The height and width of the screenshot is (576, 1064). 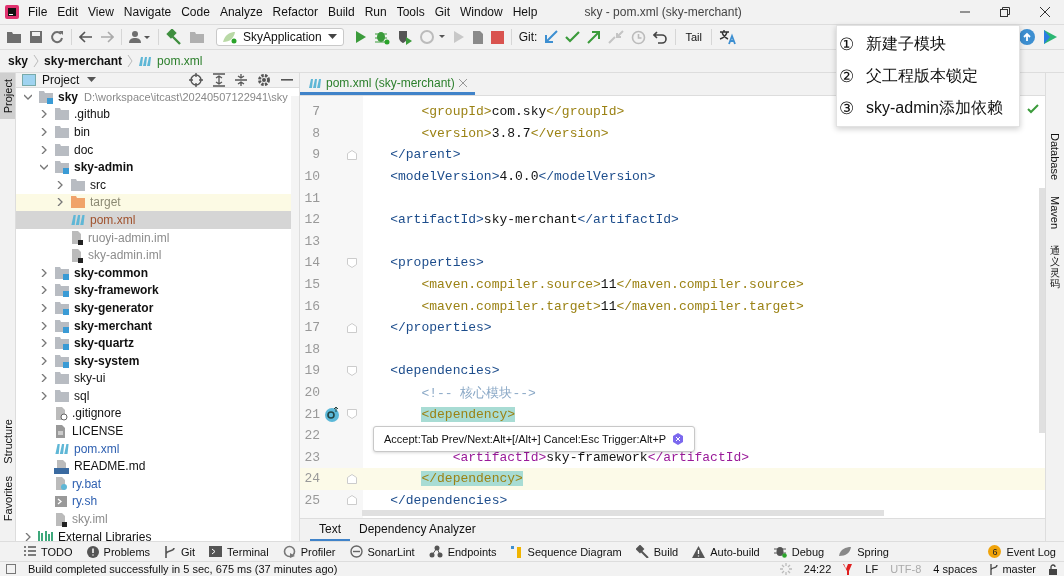 What do you see at coordinates (417, 530) in the screenshot?
I see `editor-mode-tab: Dependency Analyzer` at bounding box center [417, 530].